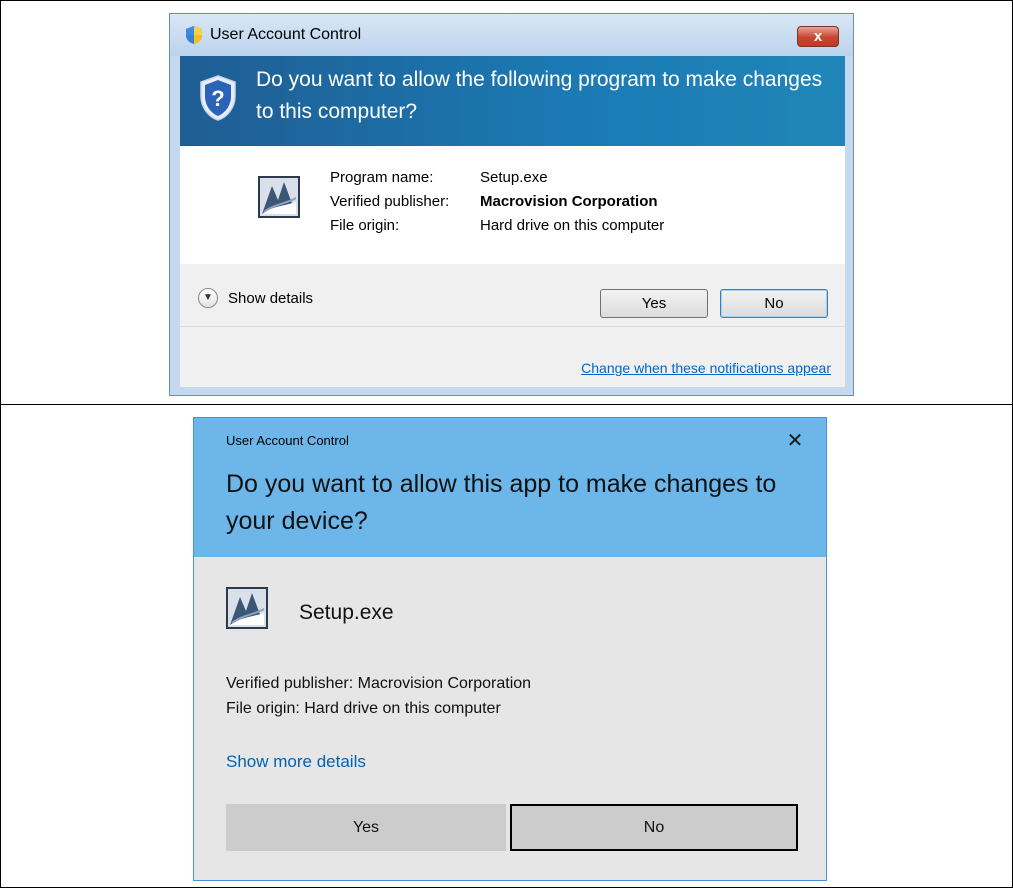 This screenshot has height=888, width=1013. Describe the element at coordinates (390, 201) in the screenshot. I see `publisher-label: Verified publisher:` at that location.